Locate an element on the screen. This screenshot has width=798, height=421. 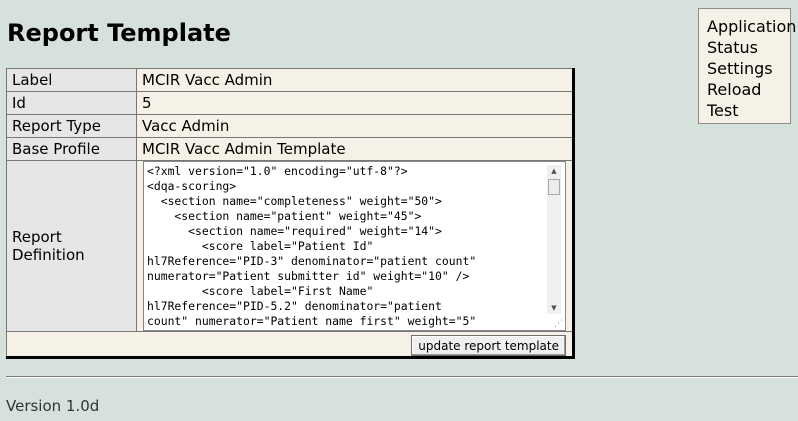
form-row-id: Id 5 is located at coordinates (290, 103).